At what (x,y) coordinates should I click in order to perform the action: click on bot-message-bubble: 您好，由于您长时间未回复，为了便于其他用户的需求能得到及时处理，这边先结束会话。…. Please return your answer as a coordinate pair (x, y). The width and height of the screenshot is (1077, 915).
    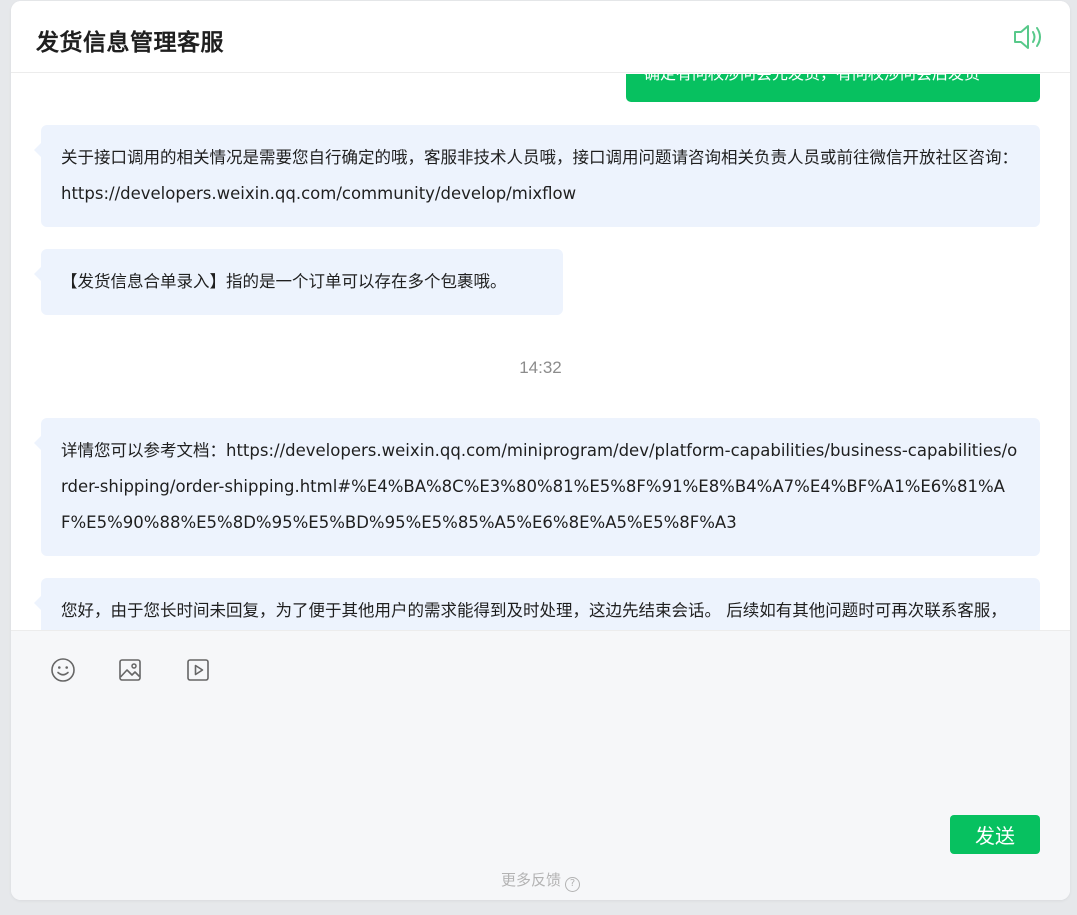
    Looking at the image, I should click on (537, 604).